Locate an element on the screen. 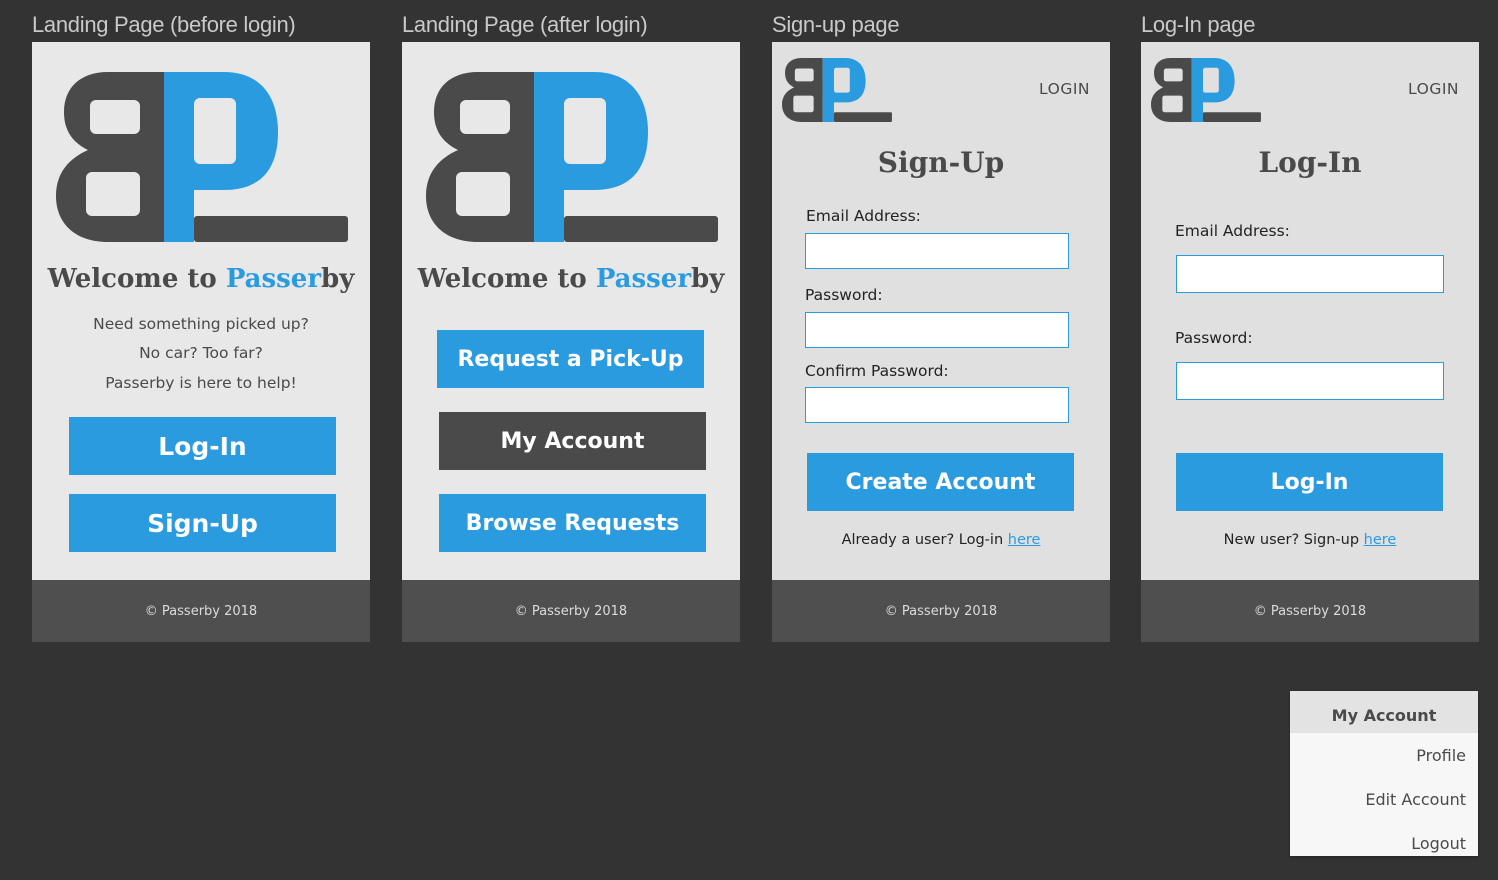  tagline-line-3: Passerby is here to help! is located at coordinates (201, 383).